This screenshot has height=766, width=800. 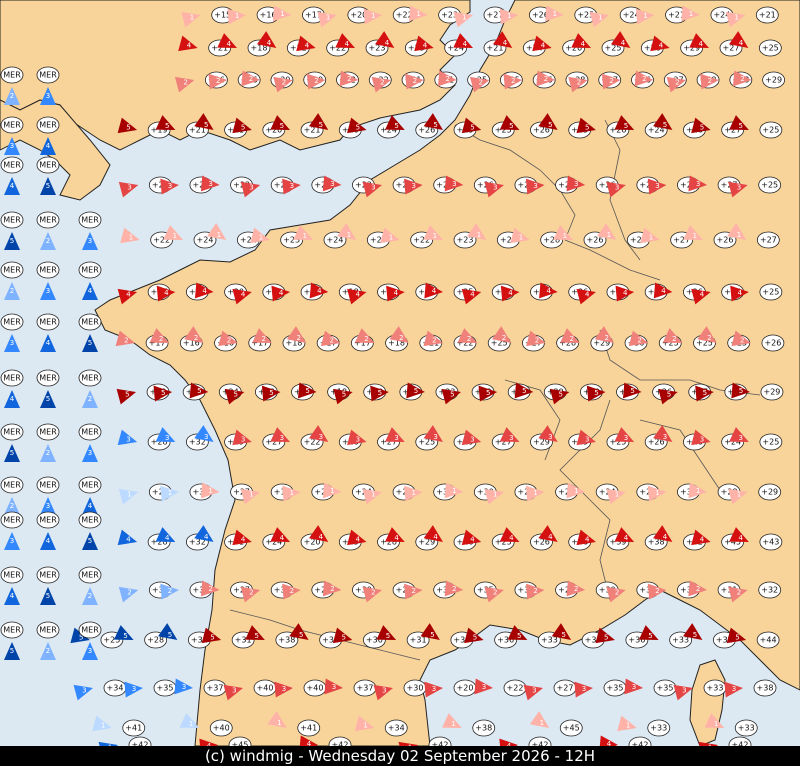 I want to click on temperature-label: +32, so click(x=769, y=590).